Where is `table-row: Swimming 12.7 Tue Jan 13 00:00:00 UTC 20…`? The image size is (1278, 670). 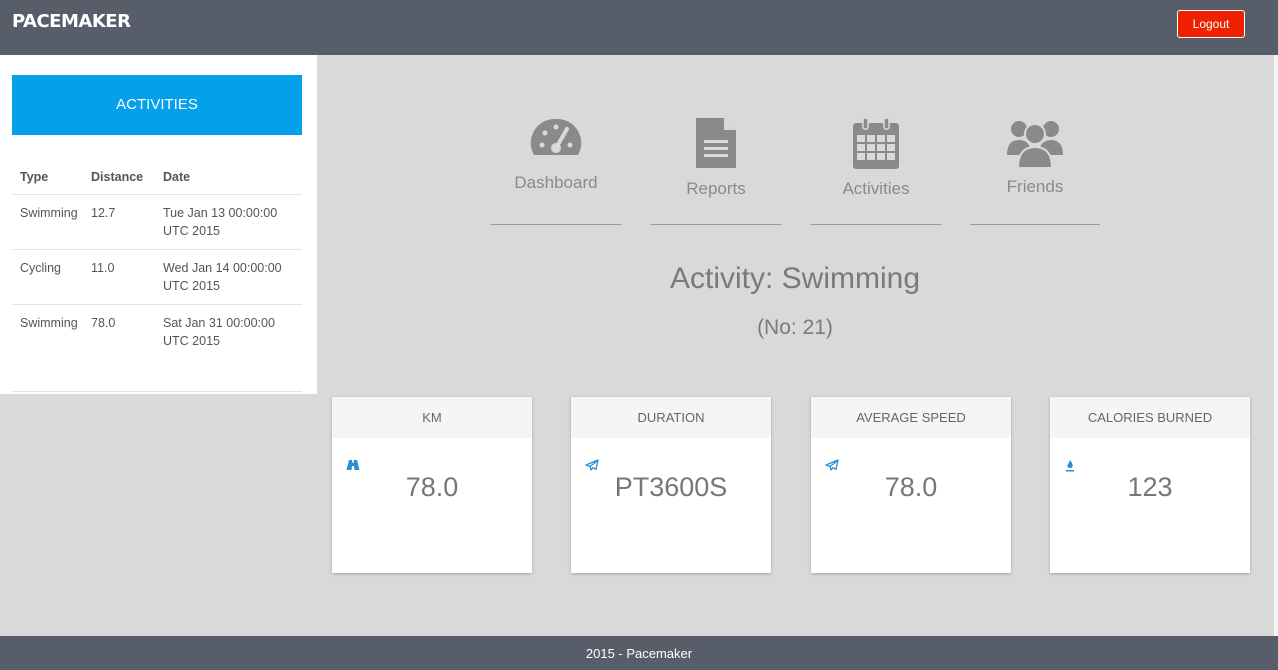
table-row: Swimming 12.7 Tue Jan 13 00:00:00 UTC 20… is located at coordinates (157, 222).